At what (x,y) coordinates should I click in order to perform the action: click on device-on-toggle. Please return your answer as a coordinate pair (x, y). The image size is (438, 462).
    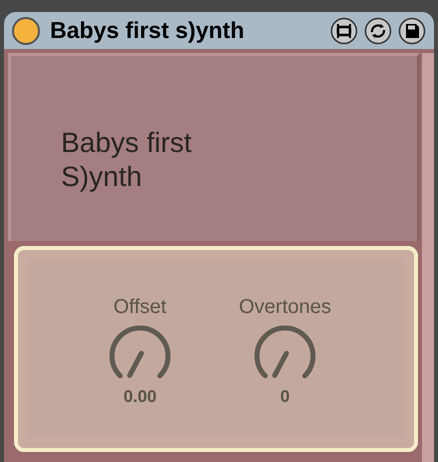
    Looking at the image, I should click on (26, 30).